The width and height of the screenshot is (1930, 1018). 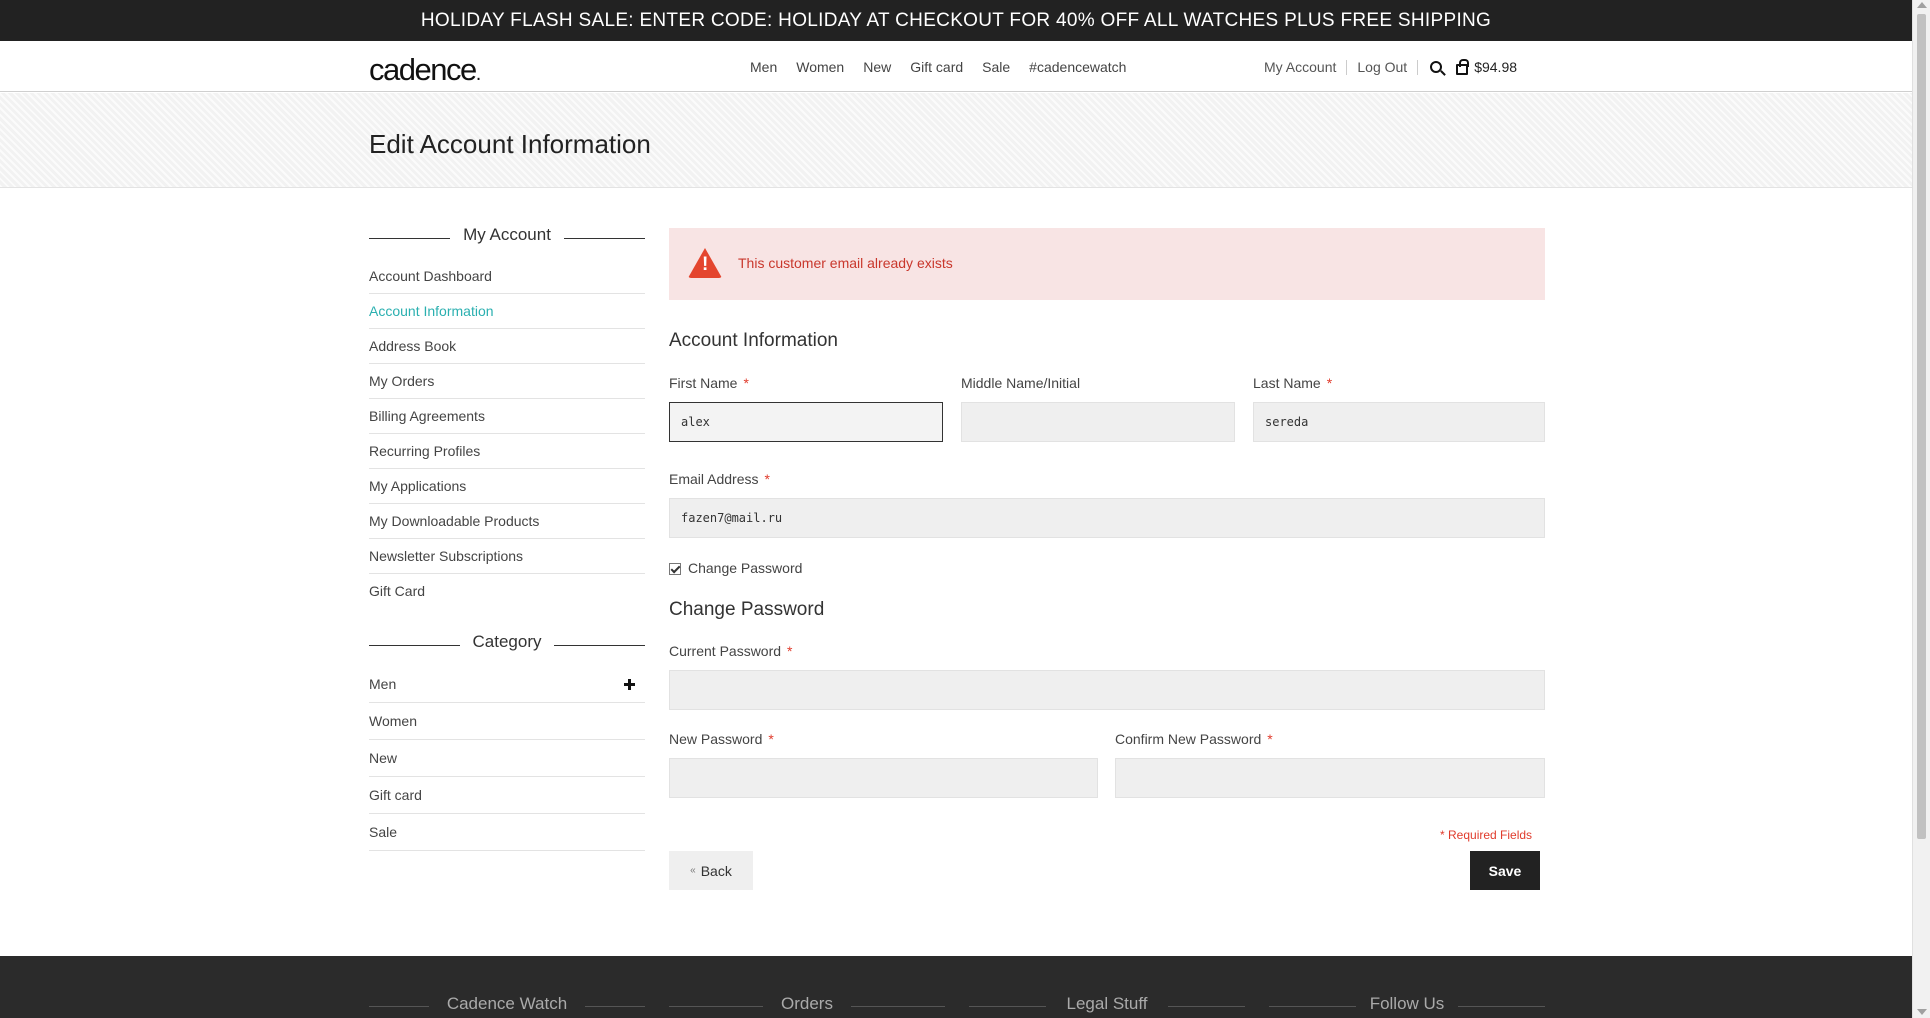 I want to click on confirm-password-label: Confirm New Password *, so click(x=1194, y=739).